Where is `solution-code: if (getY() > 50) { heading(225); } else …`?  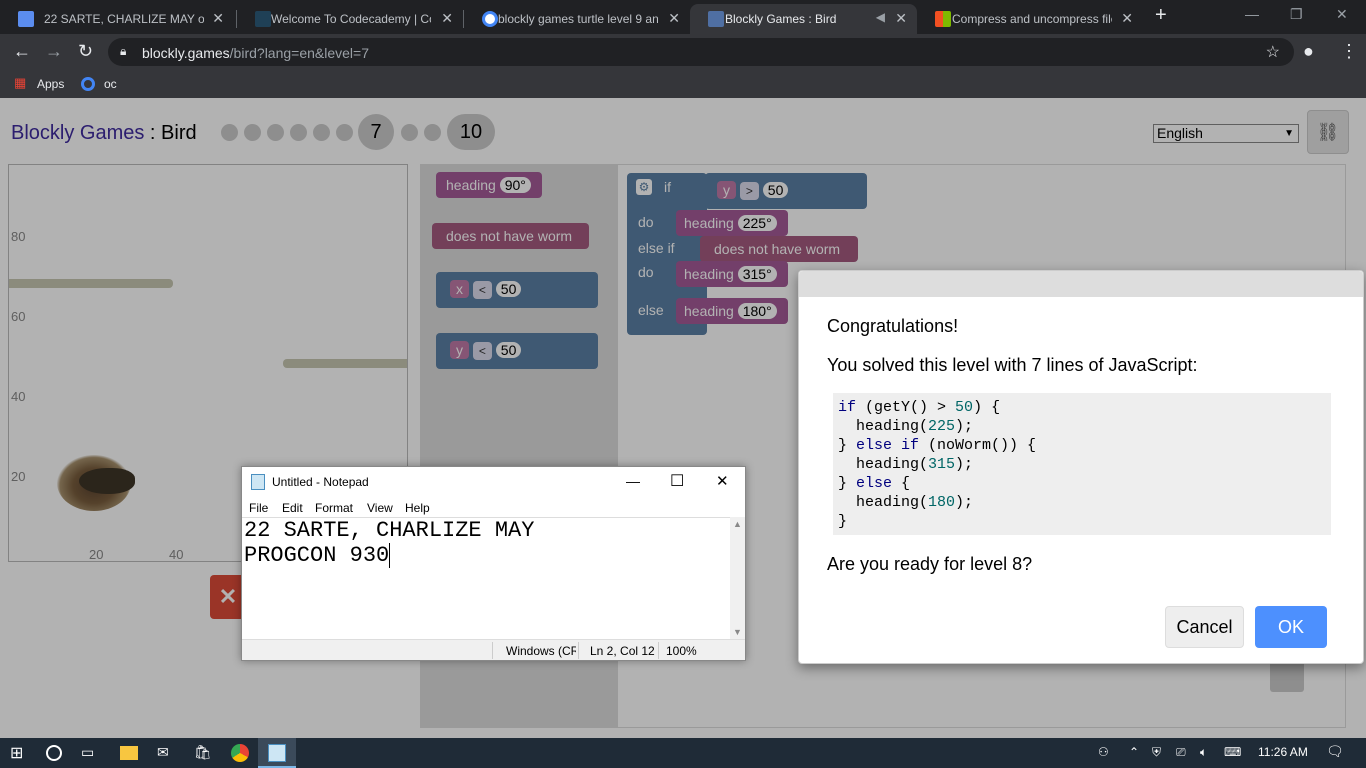 solution-code: if (getY() > 50) { heading(225); } else … is located at coordinates (1082, 464).